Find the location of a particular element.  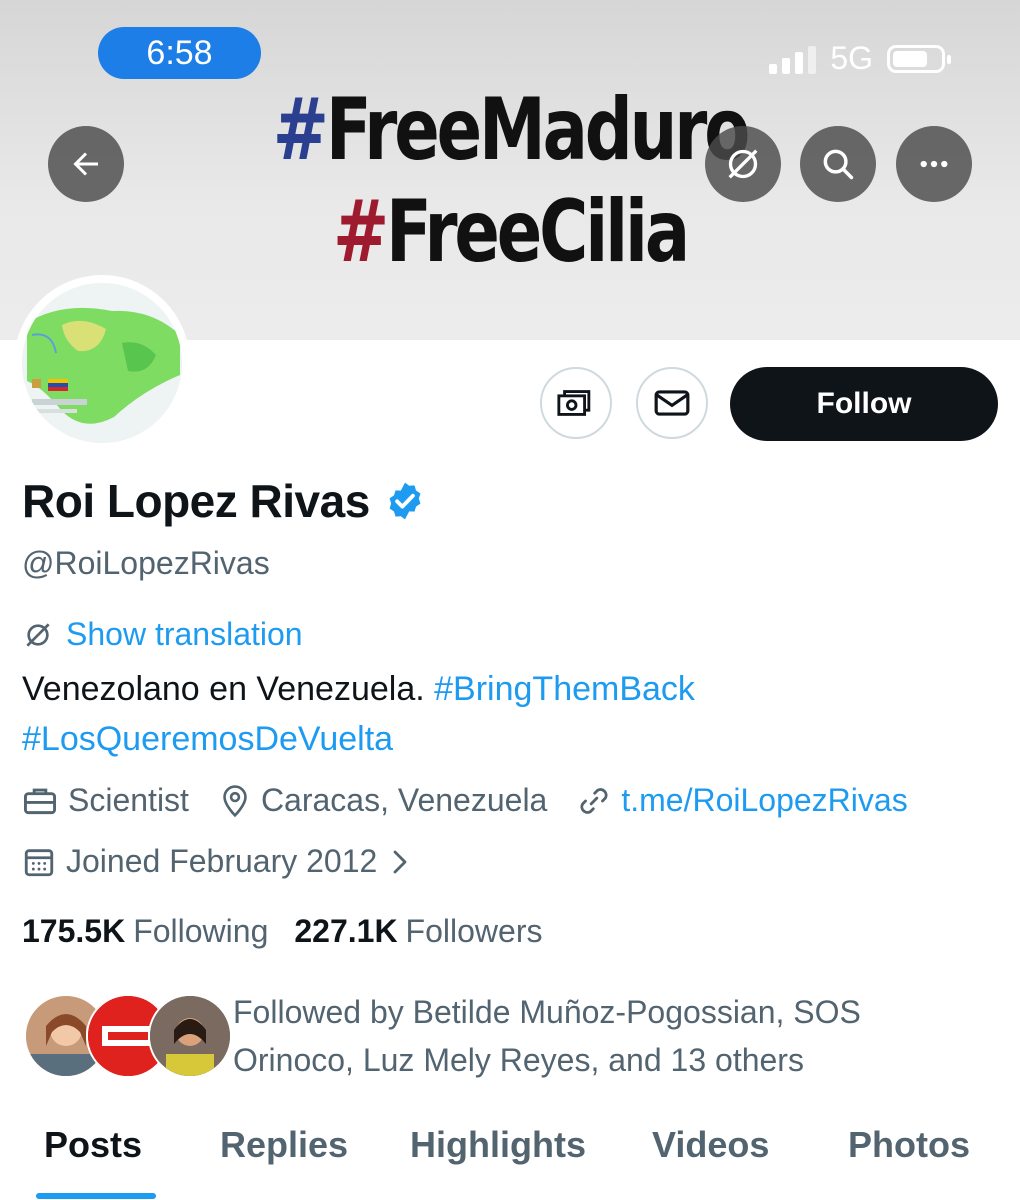

follow-button: Follow is located at coordinates (864, 404).